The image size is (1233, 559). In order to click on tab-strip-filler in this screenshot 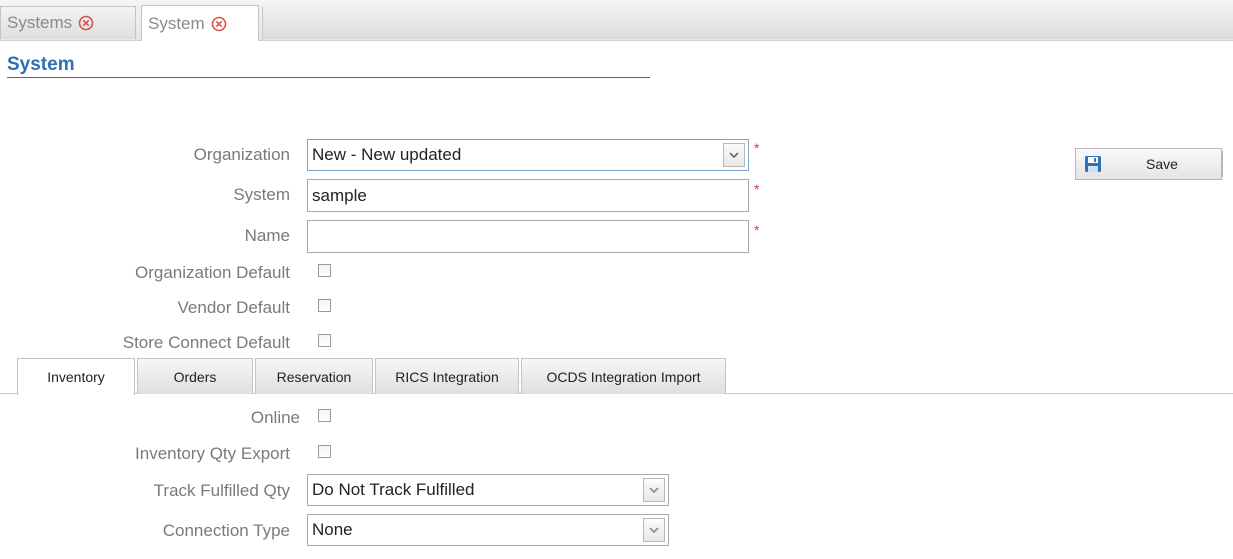, I will do `click(747, 22)`.